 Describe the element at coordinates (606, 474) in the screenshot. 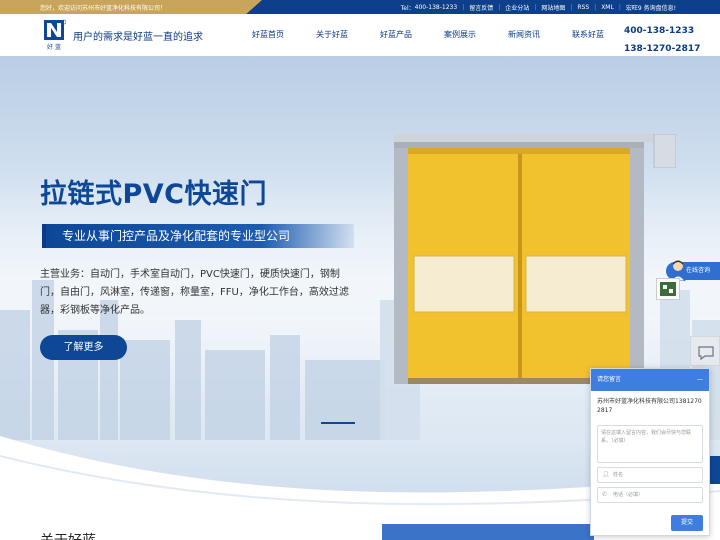

I see `user-icon: 👤︎` at that location.